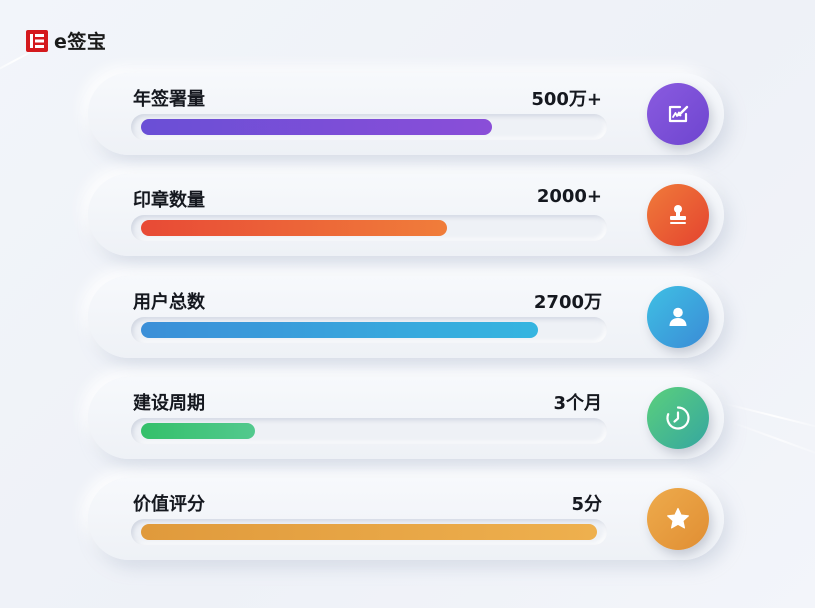 The height and width of the screenshot is (608, 815). What do you see at coordinates (169, 302) in the screenshot?
I see `stat-label: 用户总数` at bounding box center [169, 302].